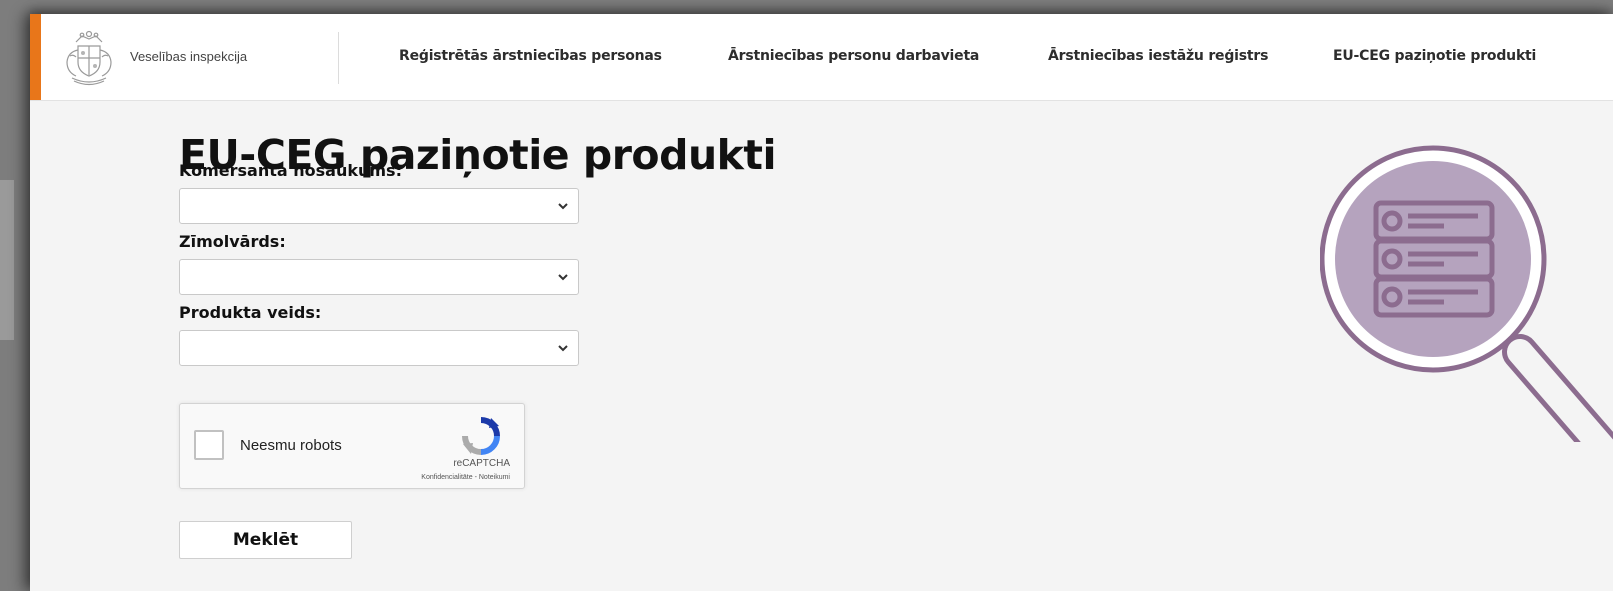 The image size is (1613, 591). What do you see at coordinates (232, 241) in the screenshot?
I see `brand-name-label: Zīmolvārds:` at bounding box center [232, 241].